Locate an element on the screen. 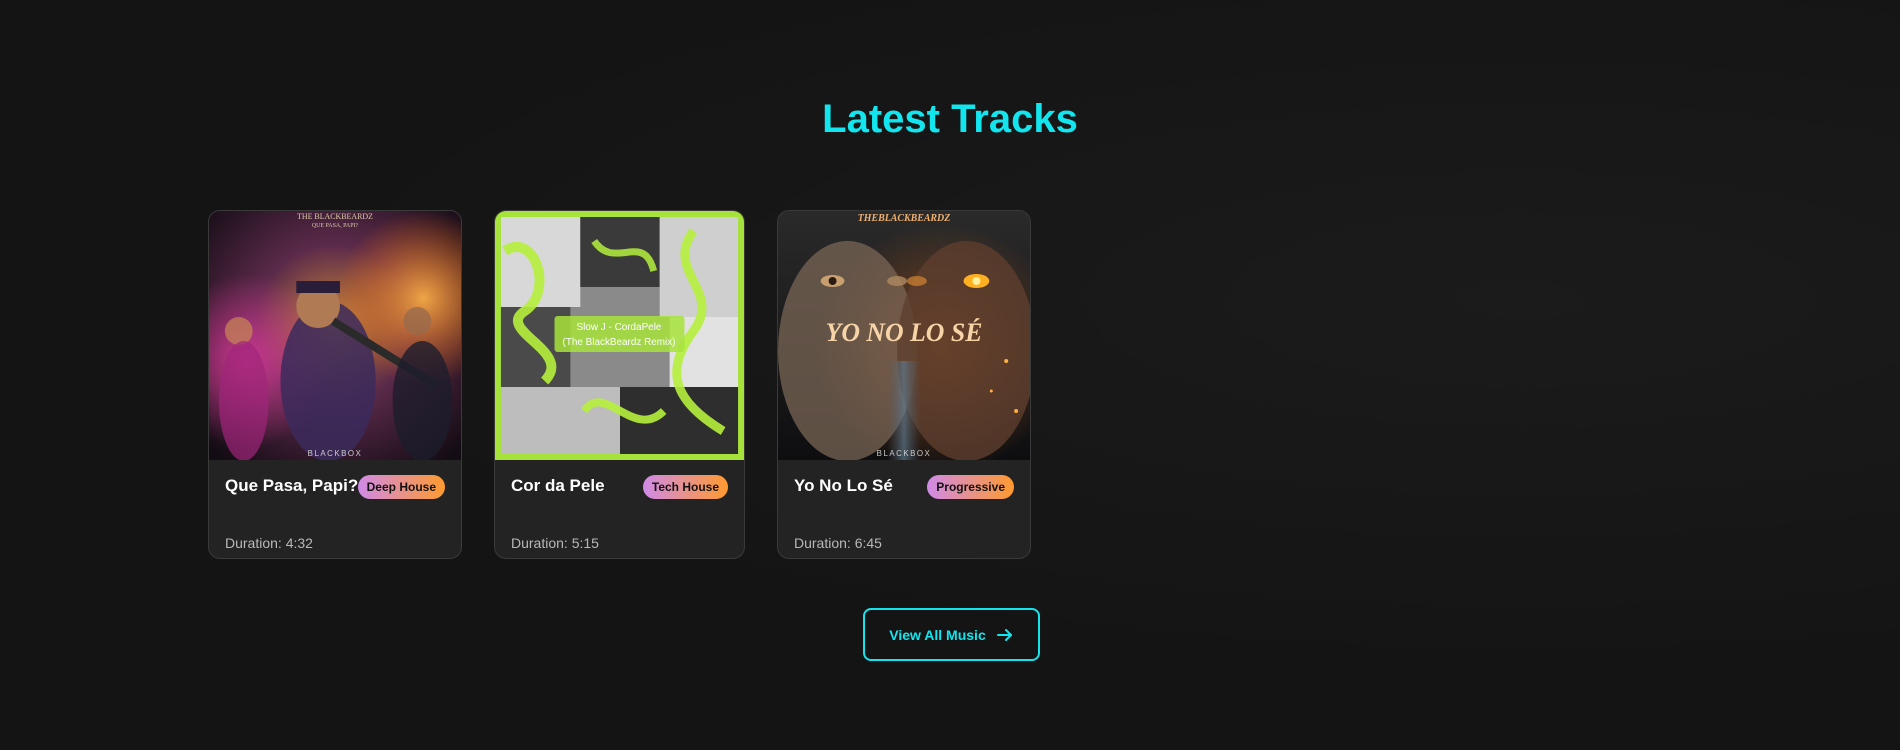  track-duration: Duration: 4:32 is located at coordinates (269, 543).